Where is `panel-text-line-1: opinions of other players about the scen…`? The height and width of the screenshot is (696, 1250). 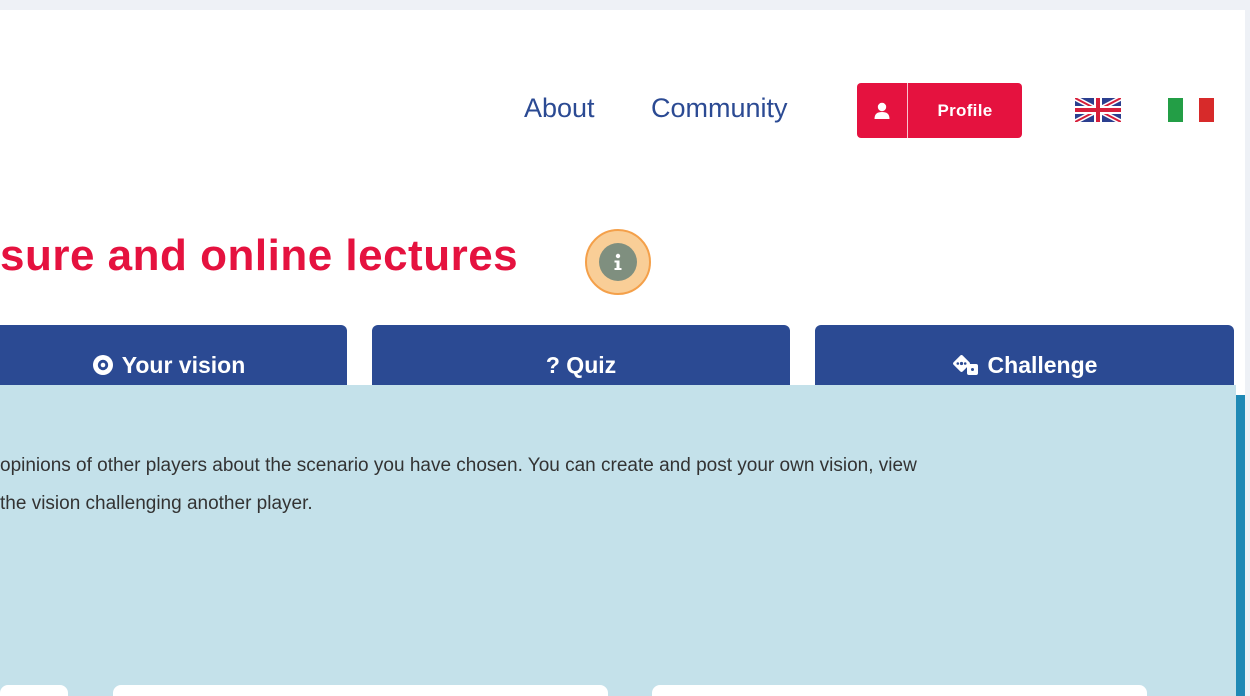
panel-text-line-1: opinions of other players about the scen… is located at coordinates (458, 465).